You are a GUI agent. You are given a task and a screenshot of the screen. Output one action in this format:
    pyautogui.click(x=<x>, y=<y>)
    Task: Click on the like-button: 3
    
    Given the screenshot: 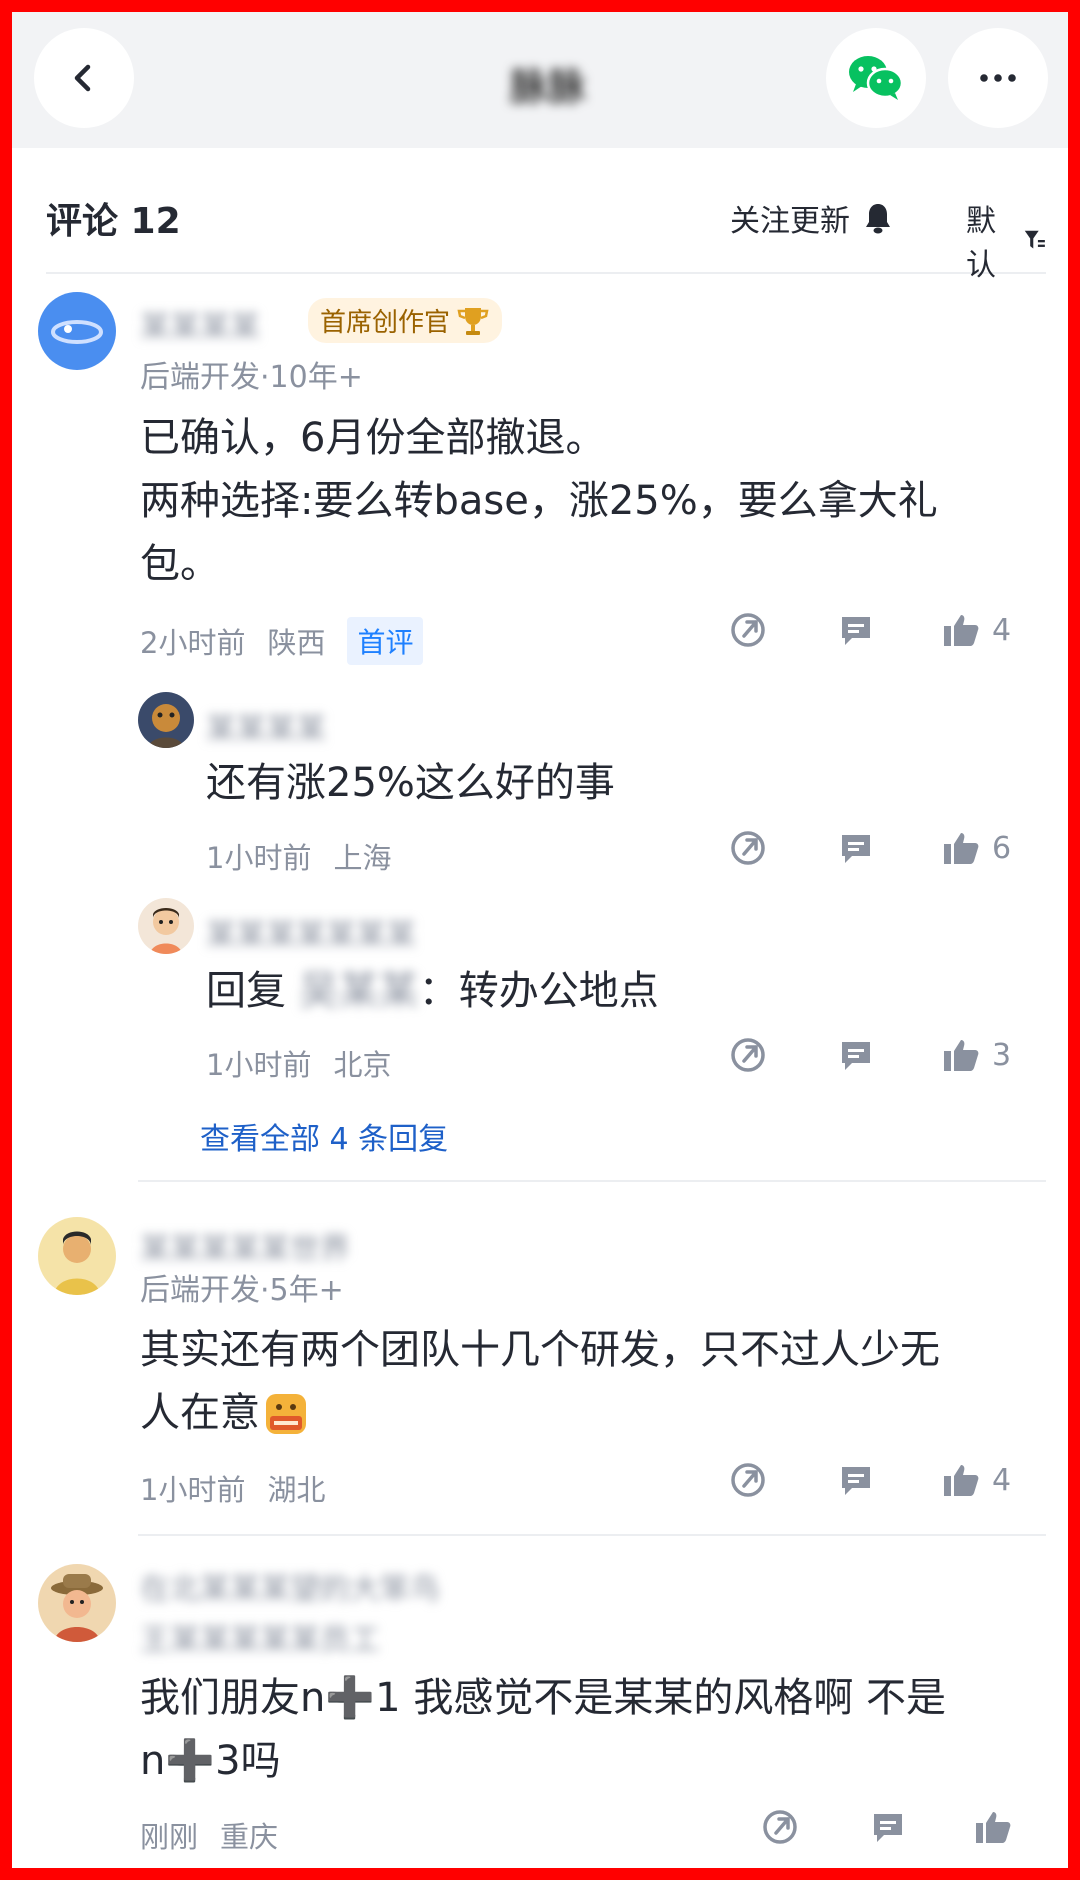 What is the action you would take?
    pyautogui.click(x=976, y=1055)
    